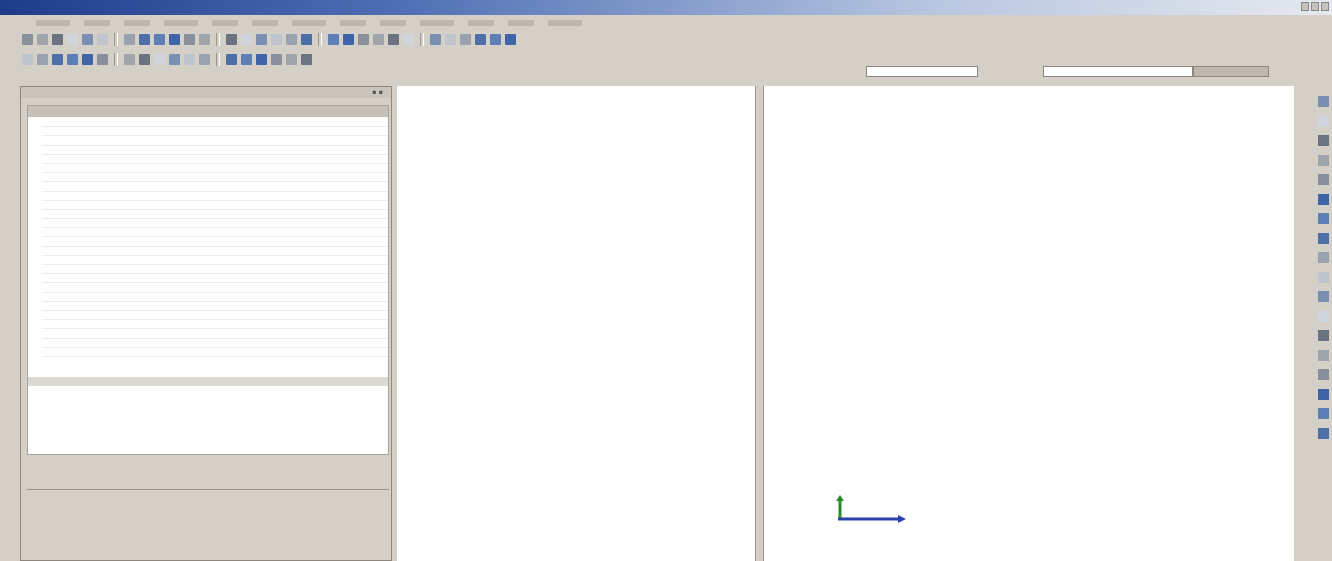 The height and width of the screenshot is (561, 1332). What do you see at coordinates (57, 59) in the screenshot?
I see `view-top-icon` at bounding box center [57, 59].